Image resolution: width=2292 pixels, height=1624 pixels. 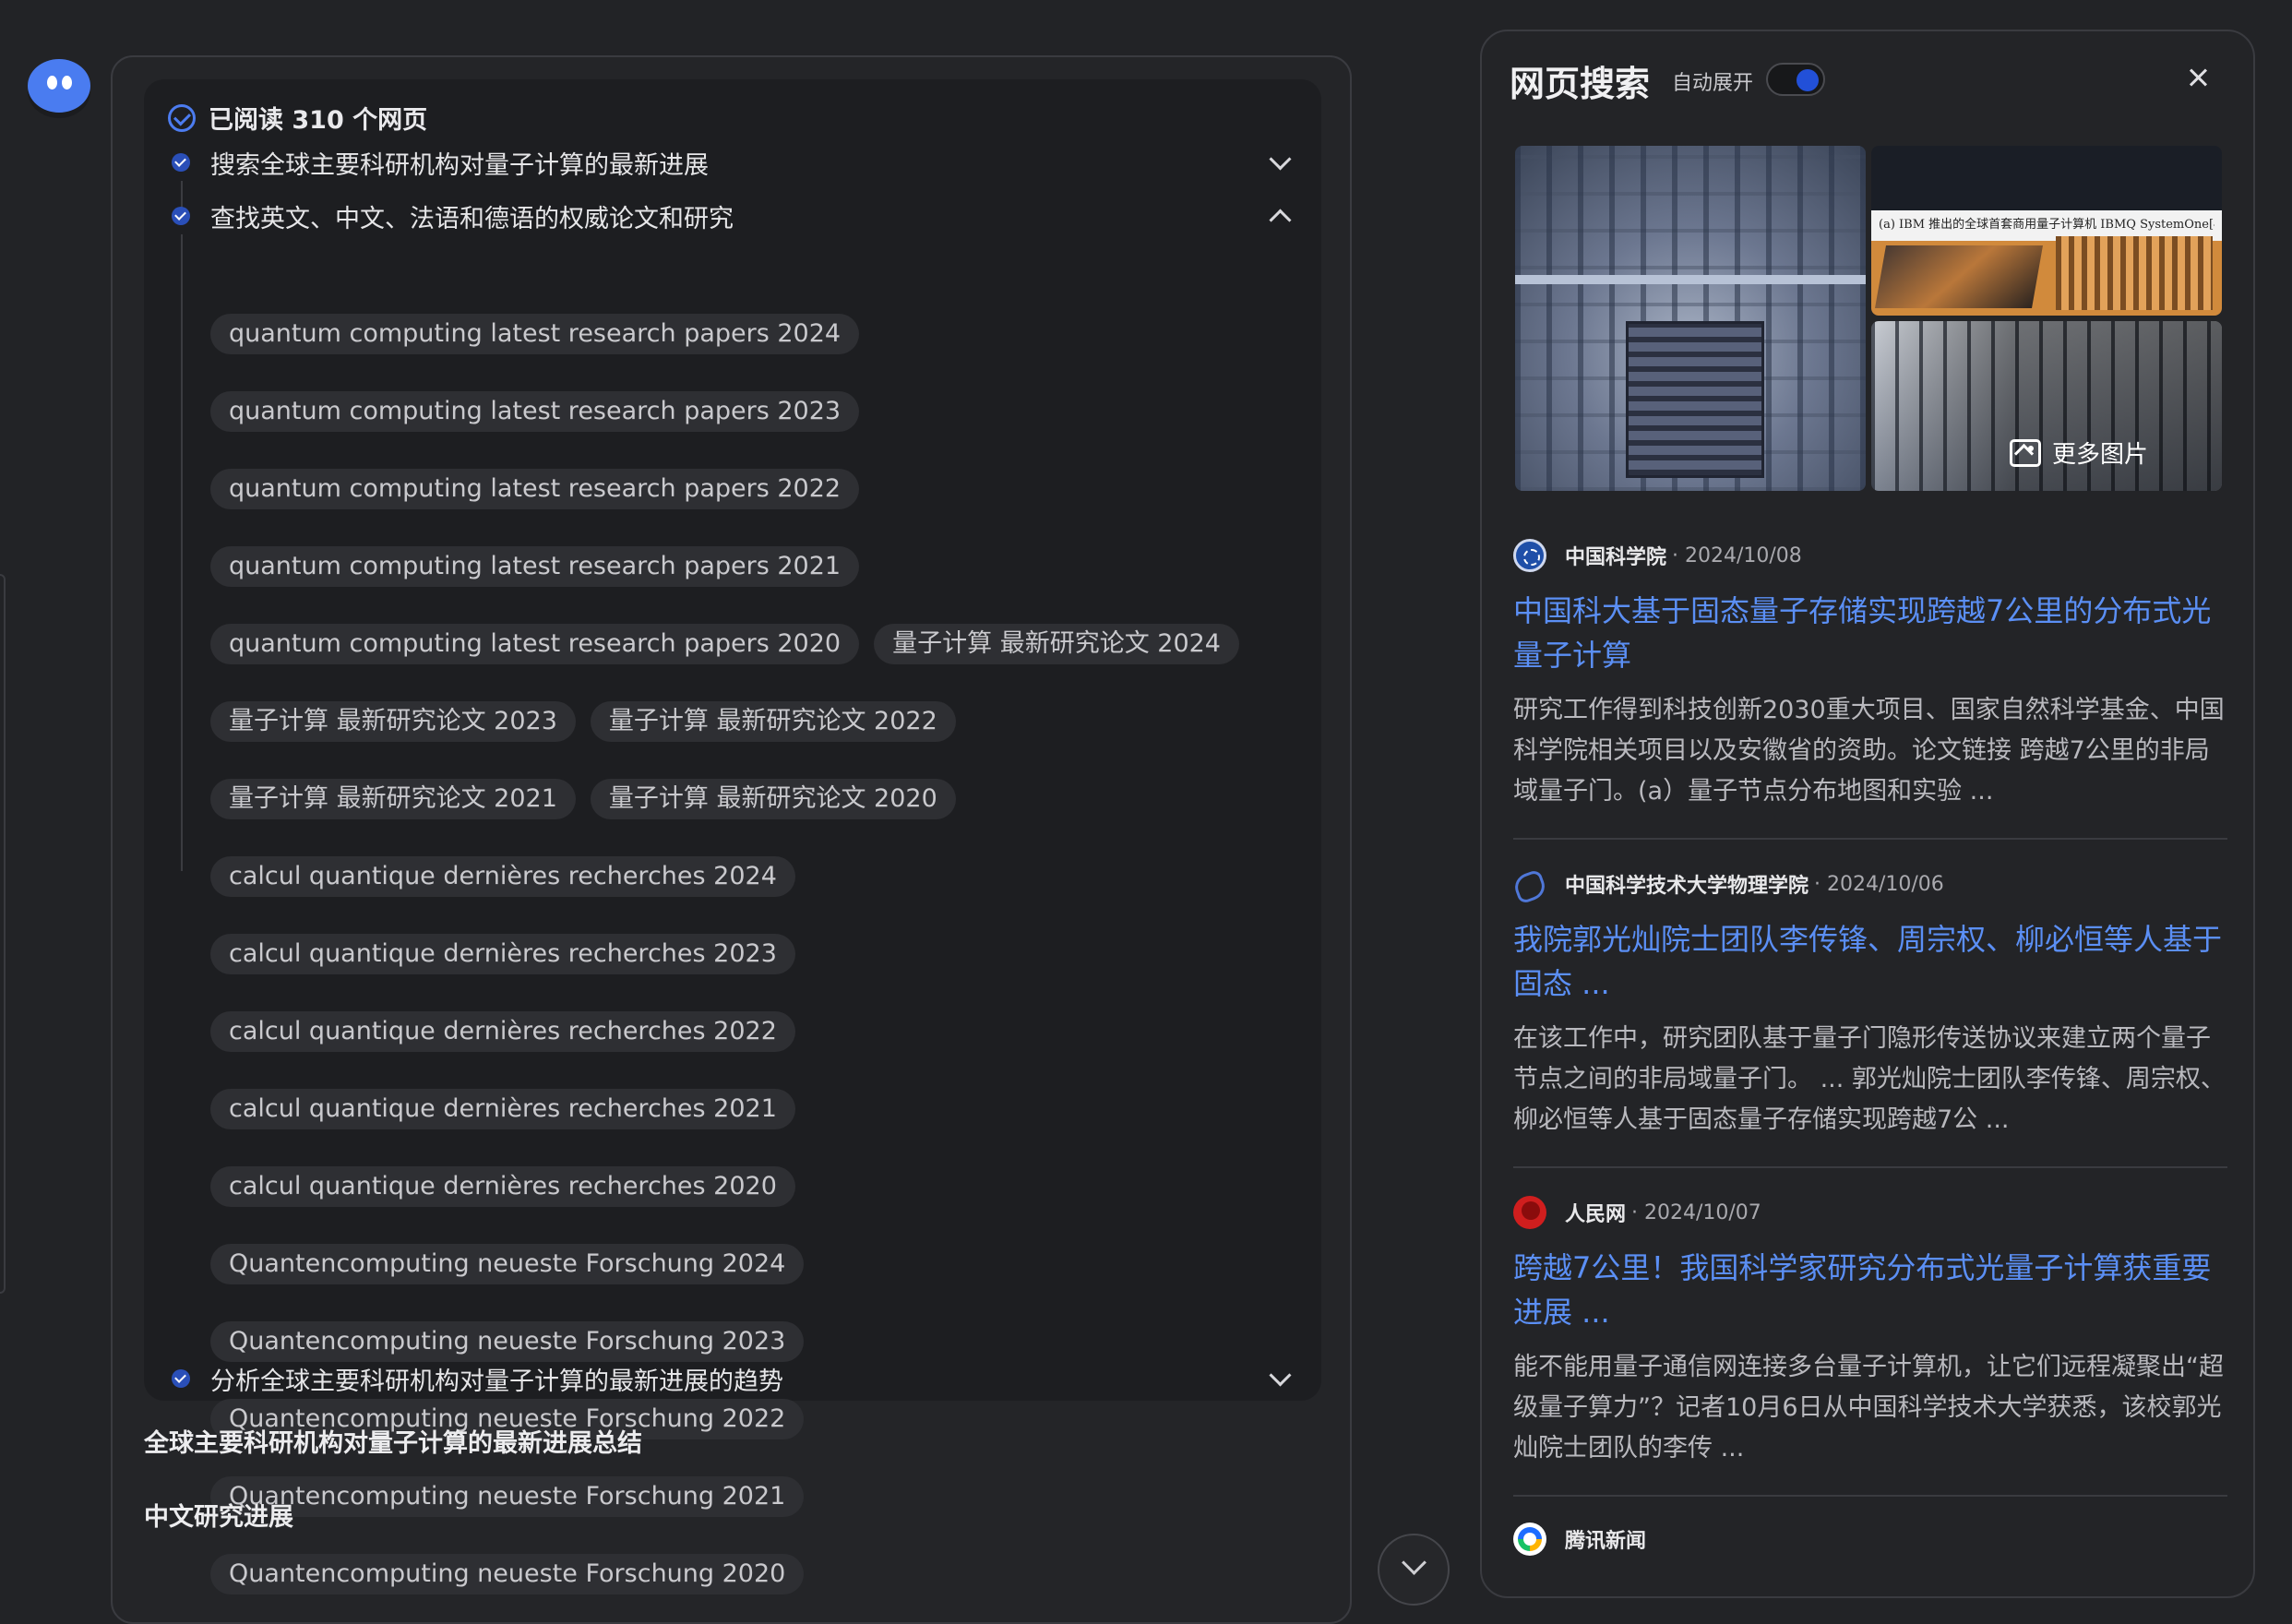 What do you see at coordinates (318, 121) in the screenshot?
I see `read-pages-count: 已阅读 310 个网页` at bounding box center [318, 121].